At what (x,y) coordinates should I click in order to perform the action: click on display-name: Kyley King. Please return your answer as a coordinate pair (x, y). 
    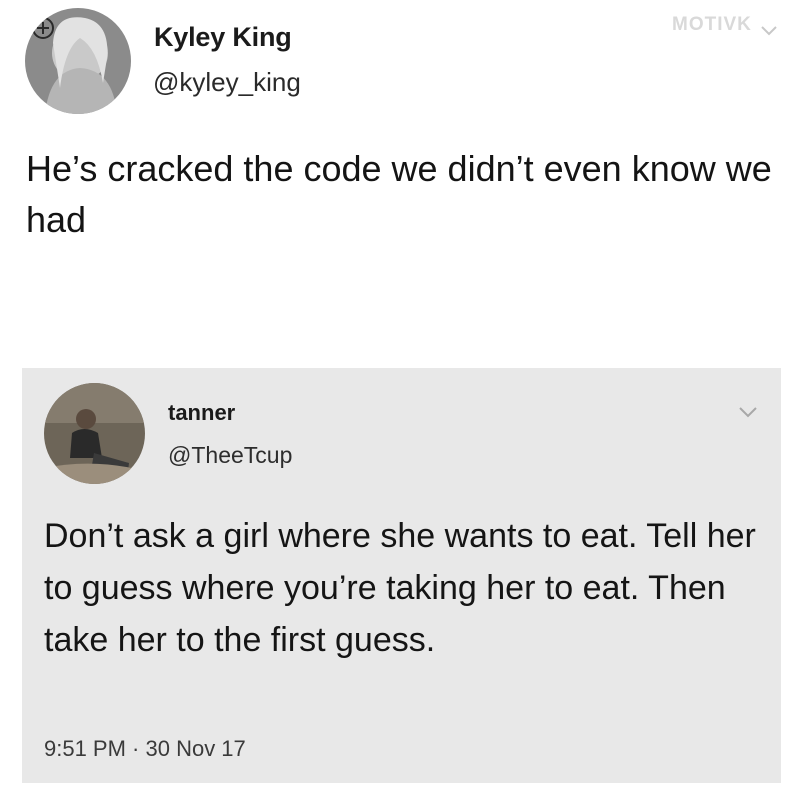
    Looking at the image, I should click on (223, 37).